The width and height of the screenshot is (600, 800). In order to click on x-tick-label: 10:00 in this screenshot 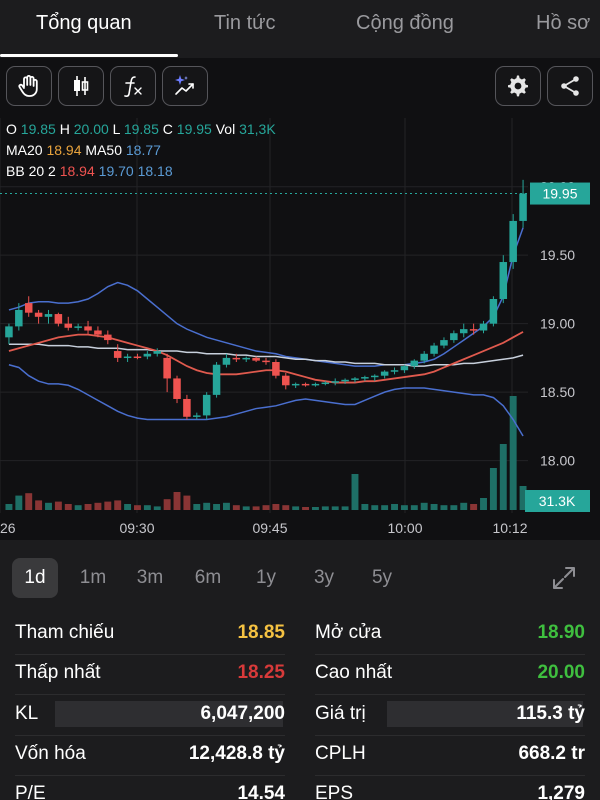, I will do `click(404, 528)`.